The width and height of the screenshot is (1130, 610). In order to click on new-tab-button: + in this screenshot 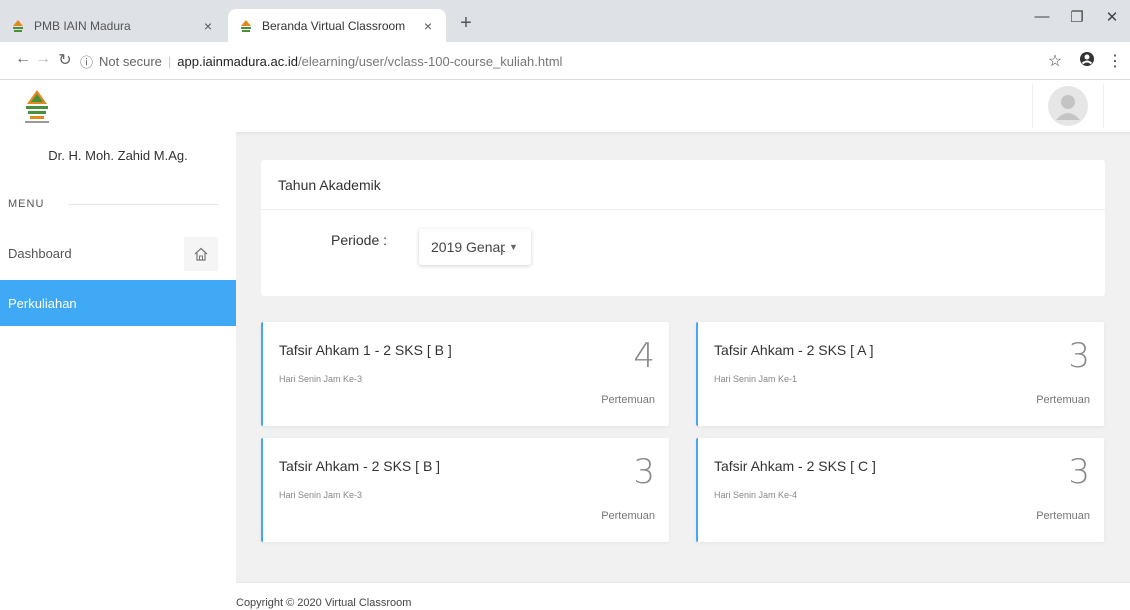, I will do `click(466, 23)`.